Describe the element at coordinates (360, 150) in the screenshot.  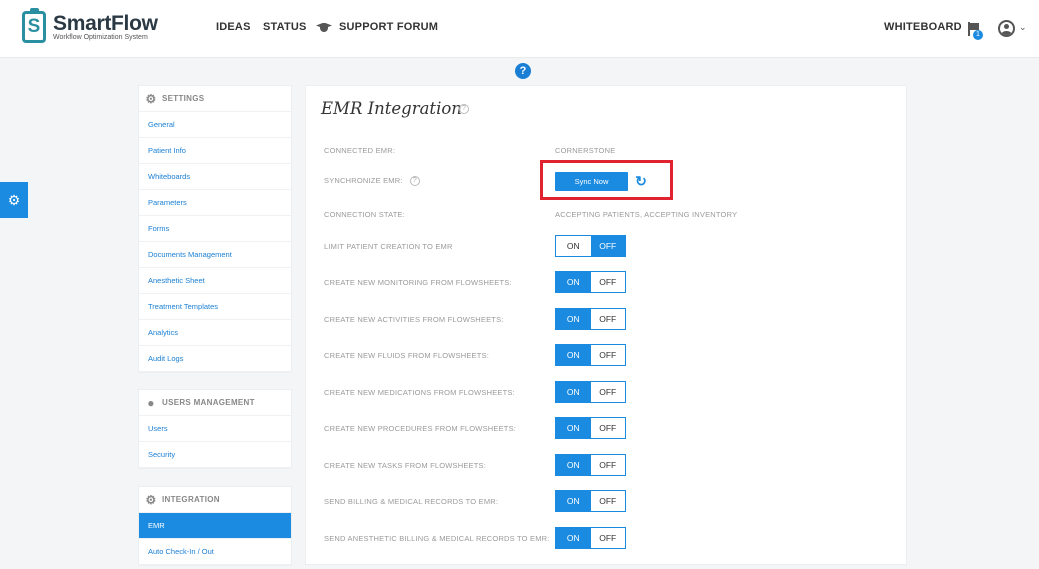
I see `connected-emr-label: CONNECTED EMR:` at that location.